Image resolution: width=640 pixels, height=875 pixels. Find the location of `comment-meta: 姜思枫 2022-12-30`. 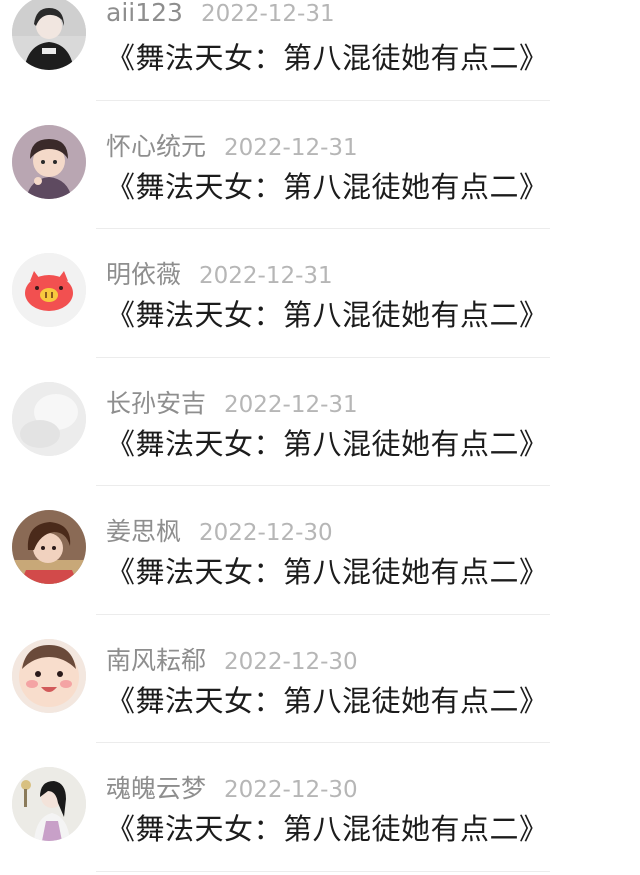

comment-meta: 姜思枫 2022-12-30 is located at coordinates (219, 529).